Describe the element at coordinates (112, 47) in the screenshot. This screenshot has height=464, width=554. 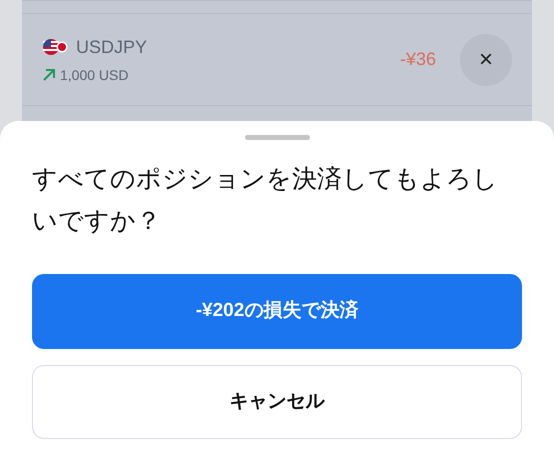
I see `symbol-text: USDJPY` at that location.